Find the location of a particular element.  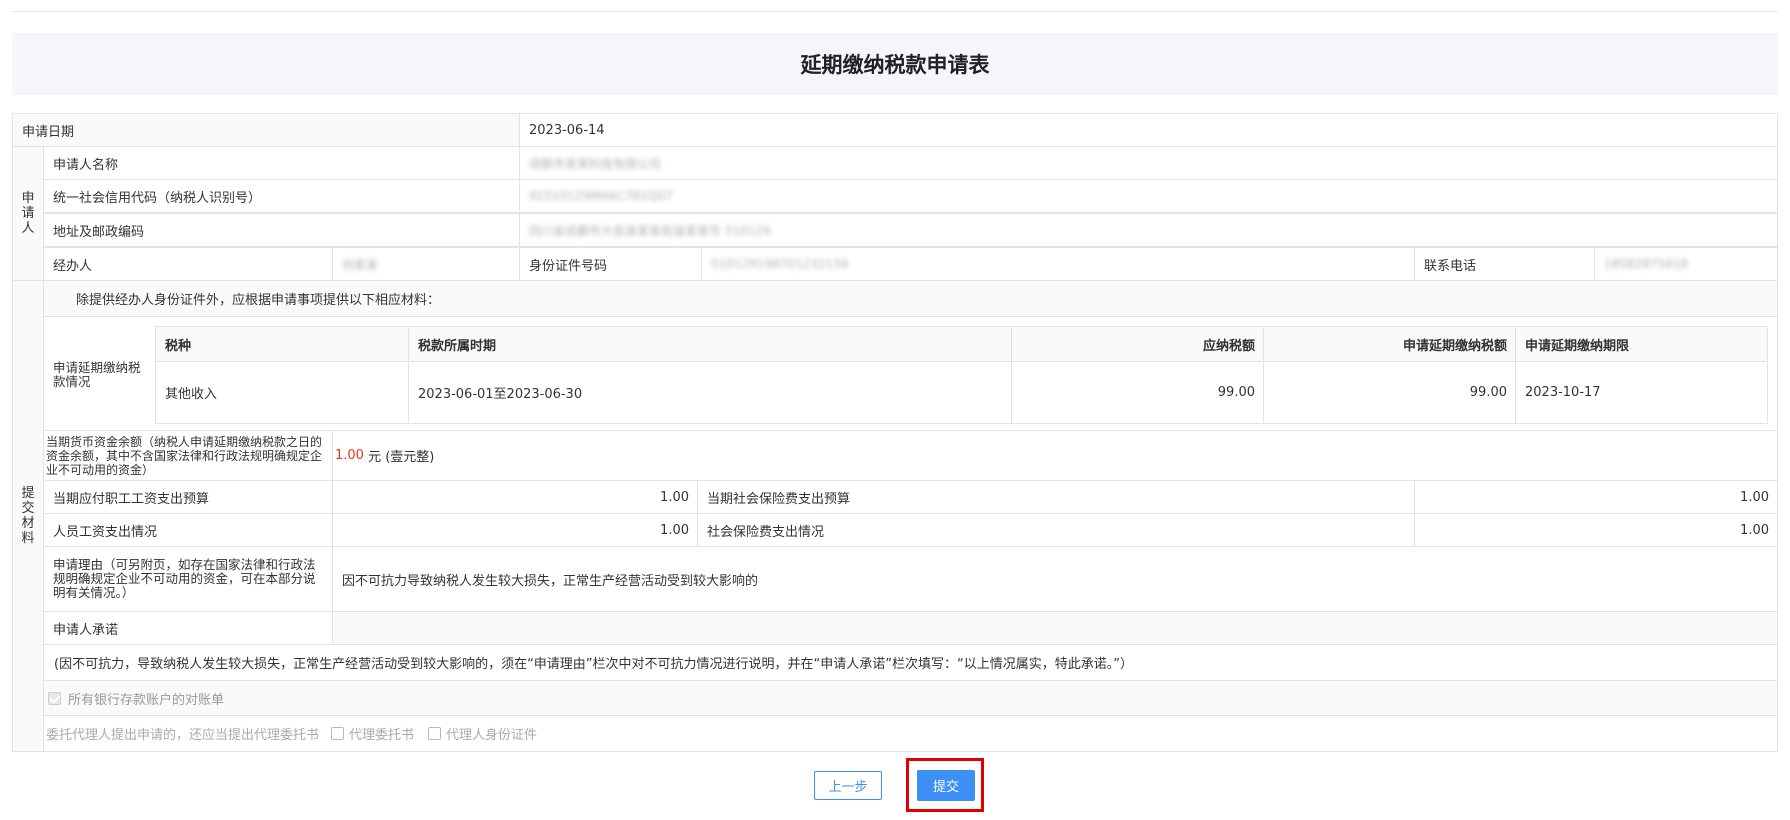

social-budget-value: 1.00 is located at coordinates (1596, 497).